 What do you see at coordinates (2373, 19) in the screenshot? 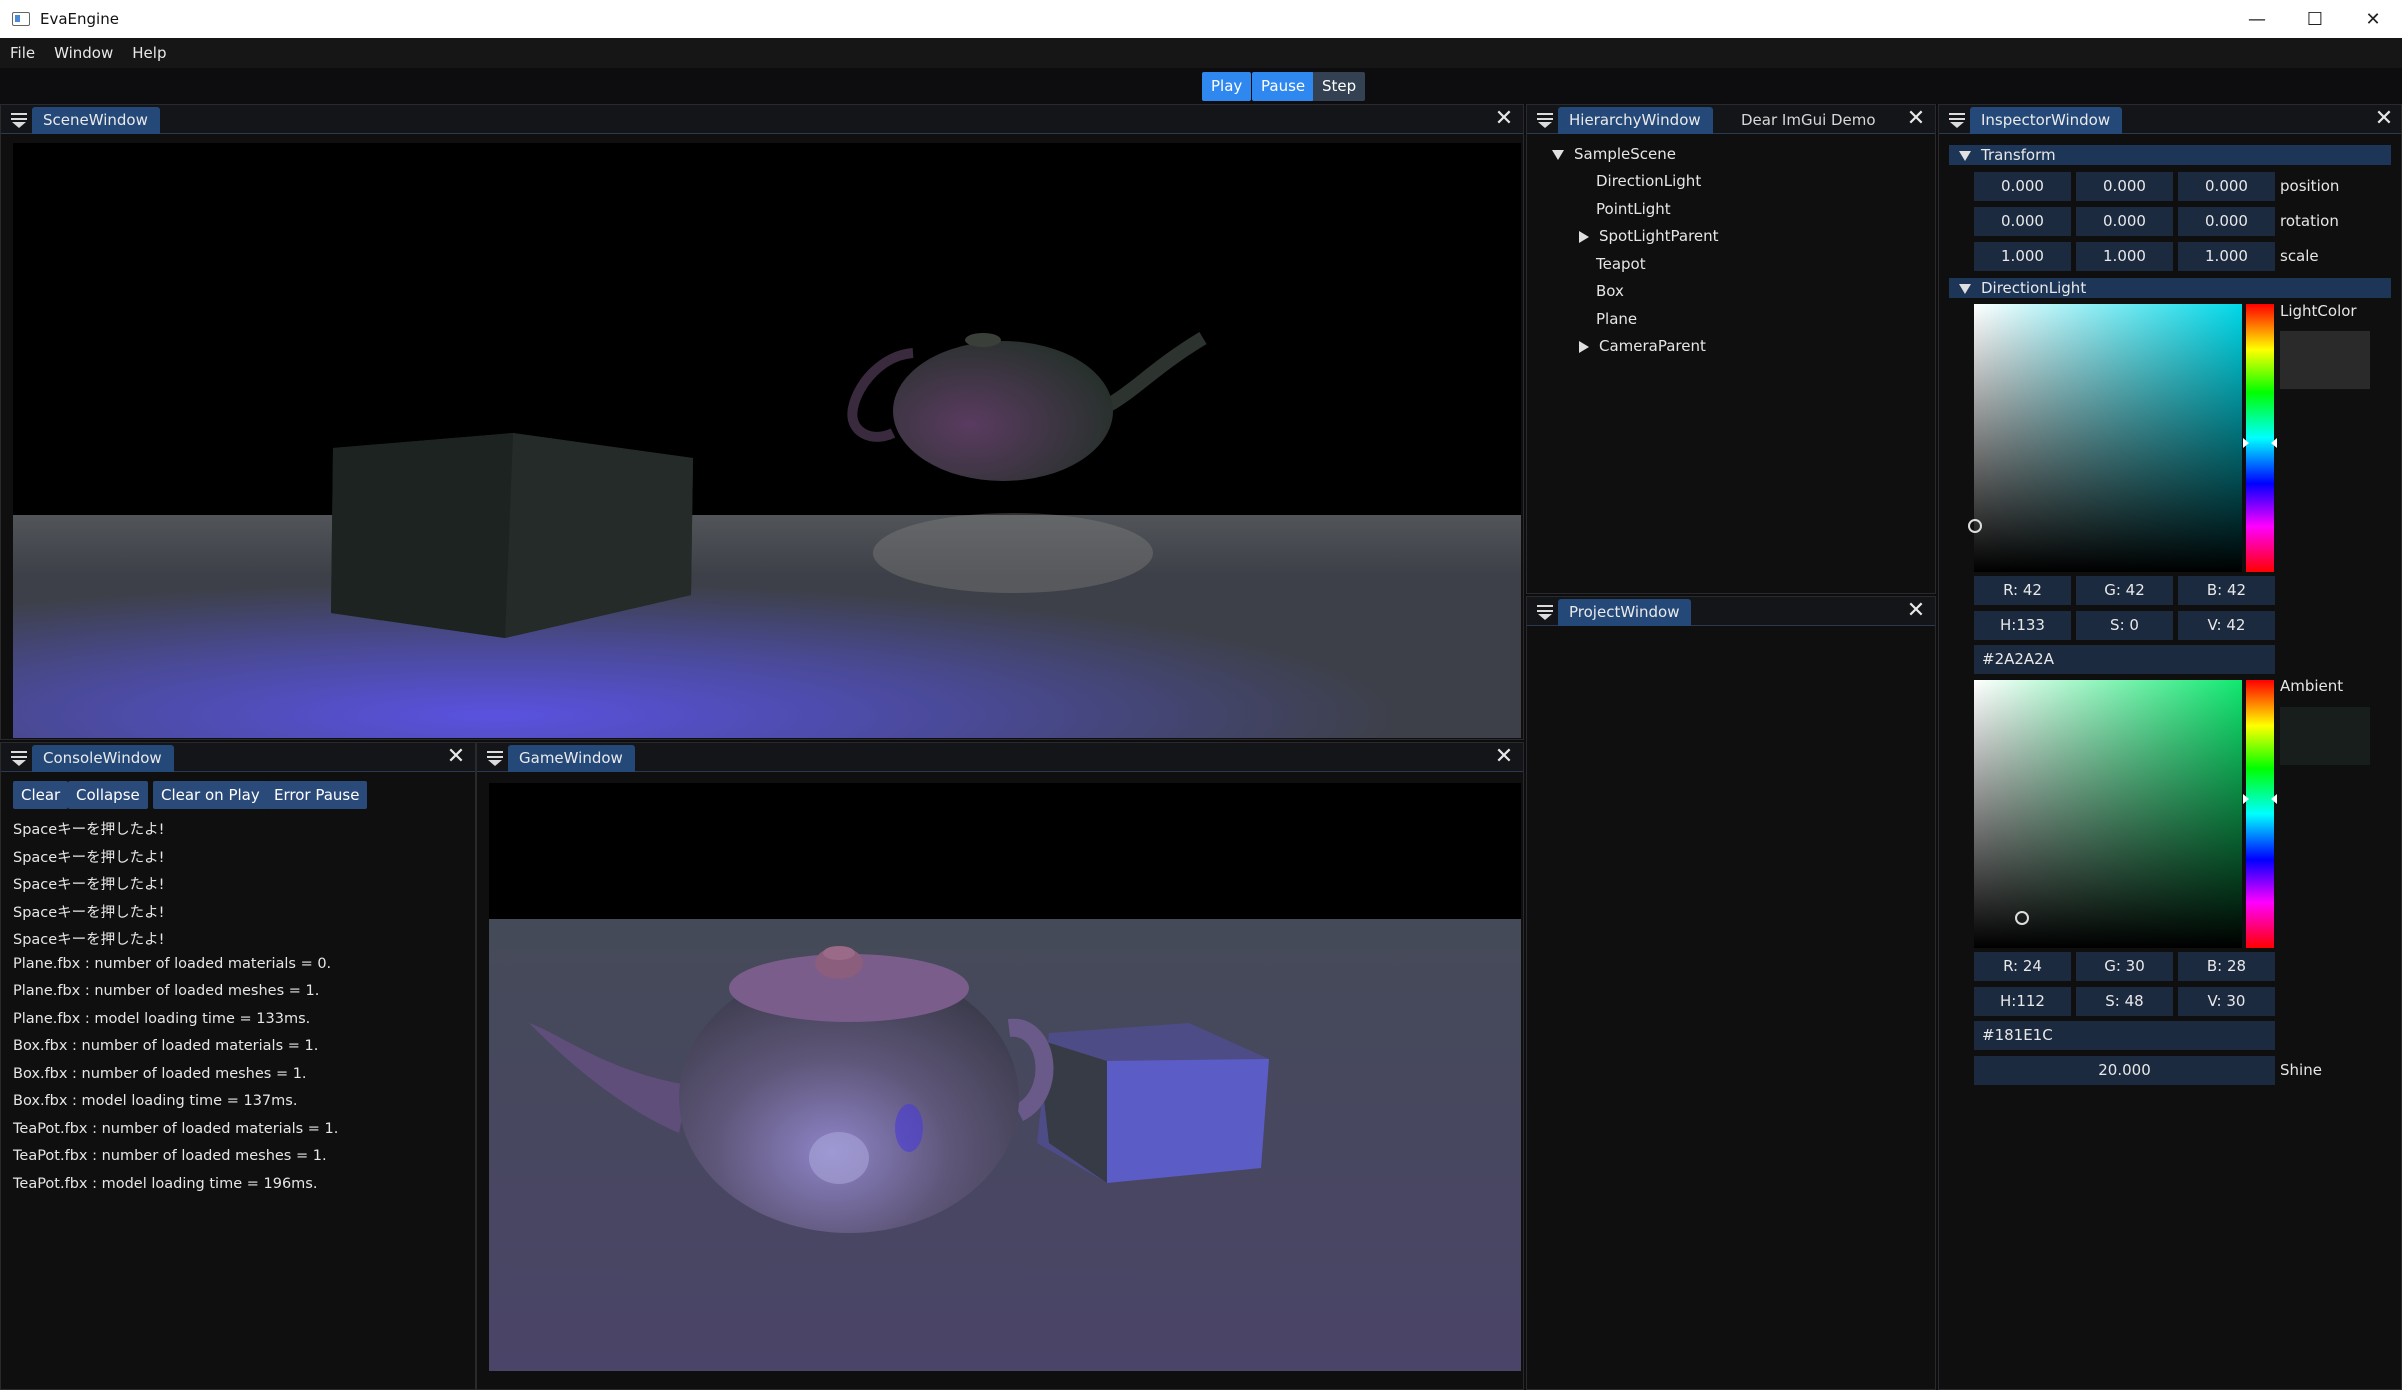
I see `close-window-button: ✕` at bounding box center [2373, 19].